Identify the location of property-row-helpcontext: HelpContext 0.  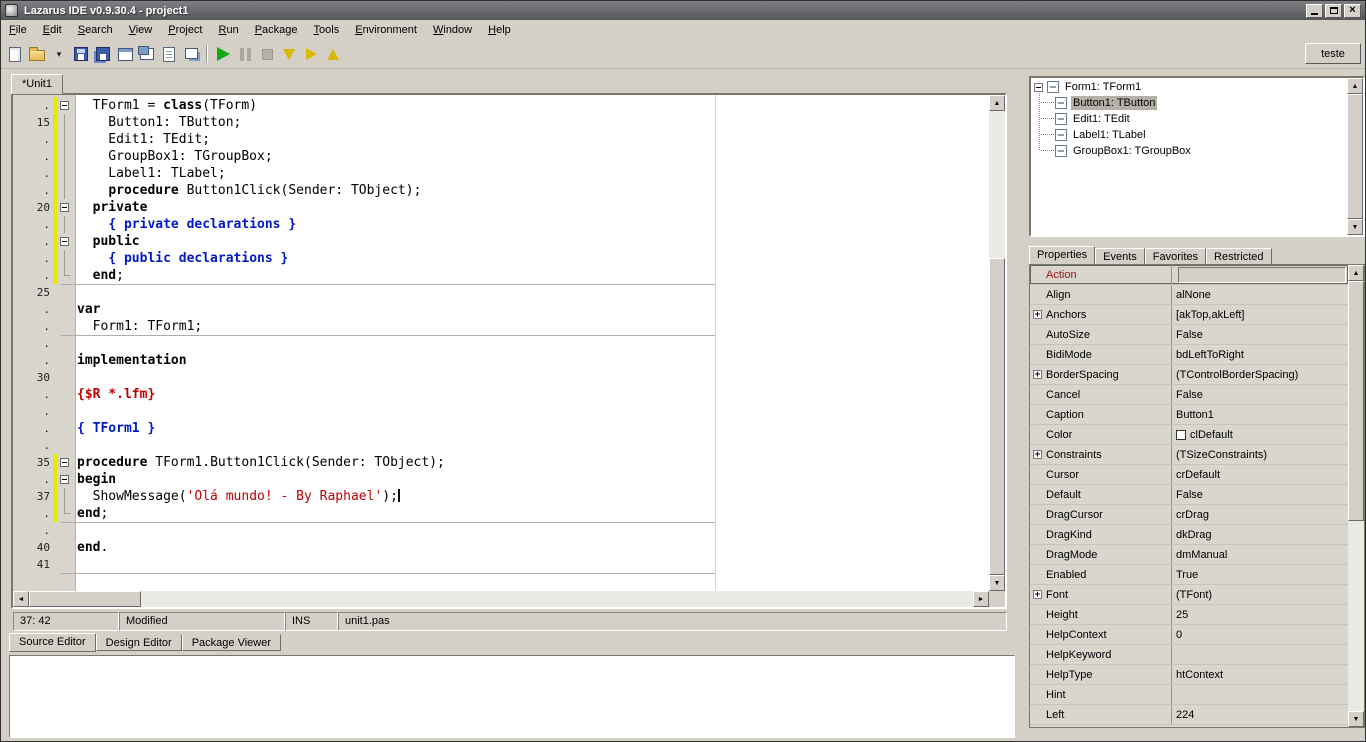
(1189, 635).